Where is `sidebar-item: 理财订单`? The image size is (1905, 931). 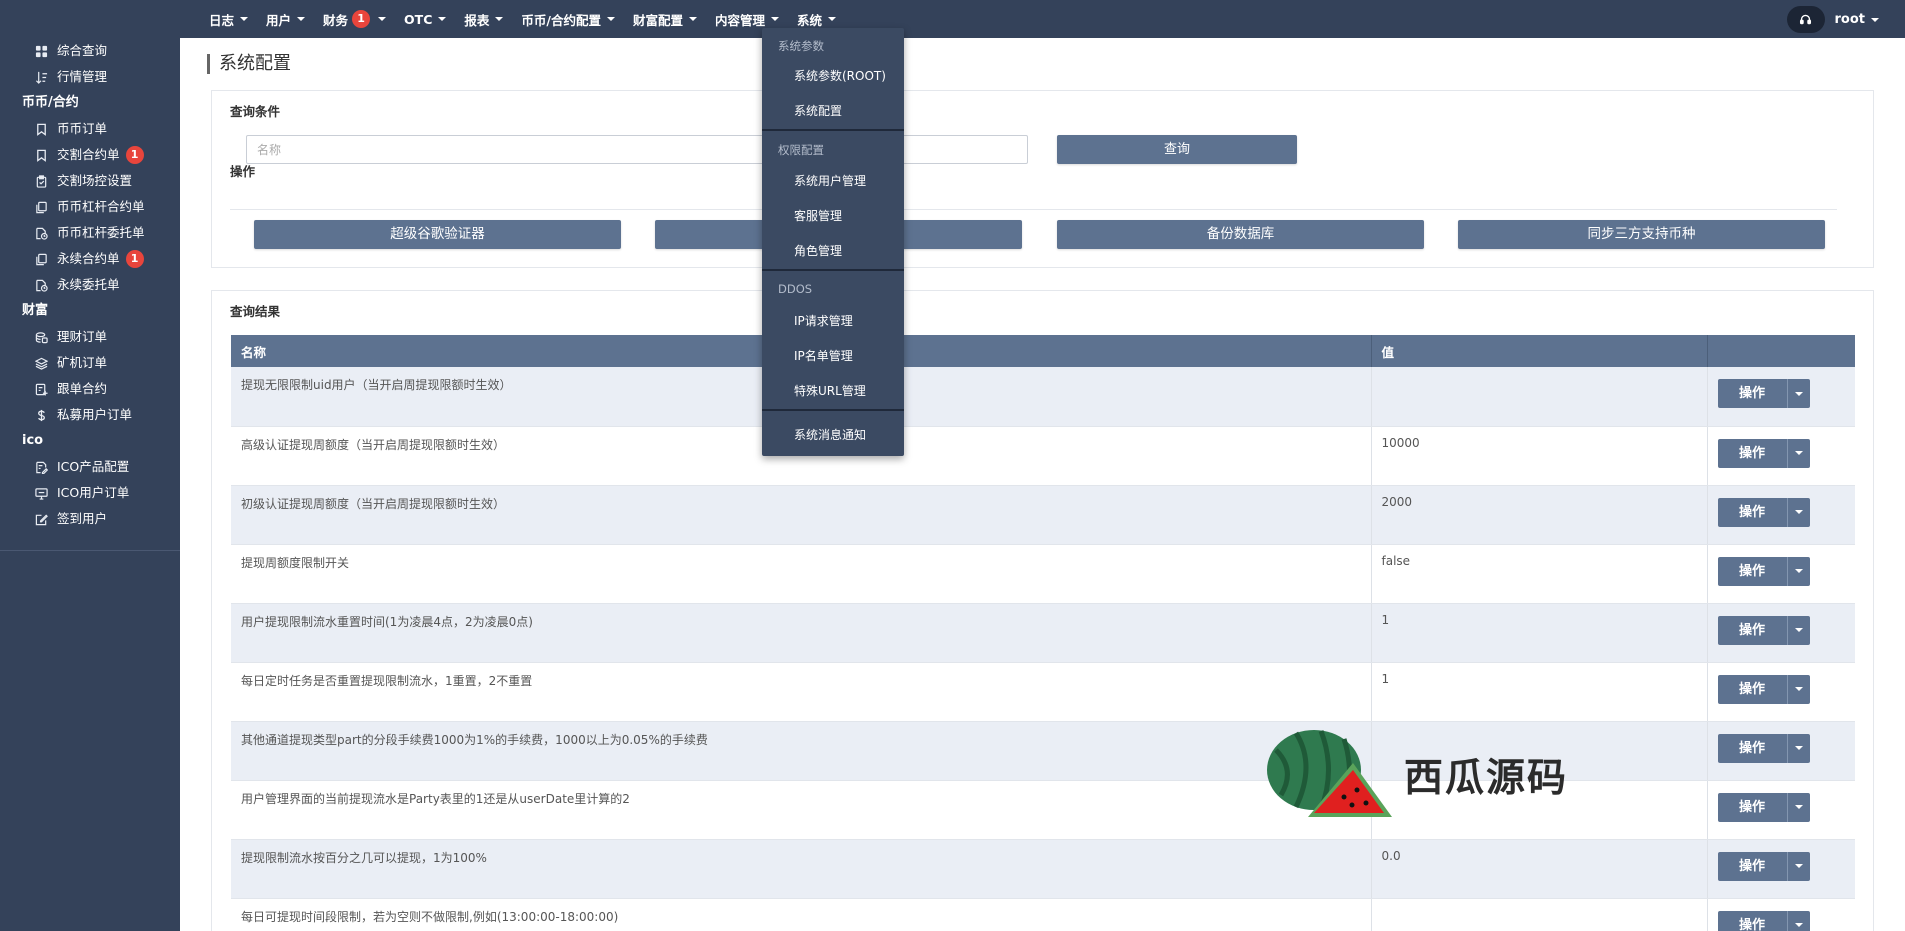
sidebar-item: 理财订单 is located at coordinates (90, 337).